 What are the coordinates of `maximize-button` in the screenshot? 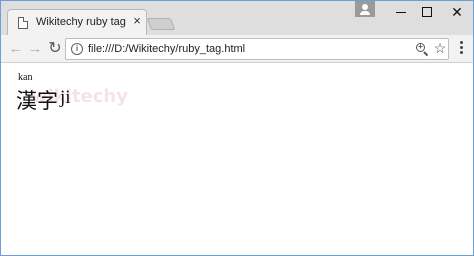 It's located at (427, 12).